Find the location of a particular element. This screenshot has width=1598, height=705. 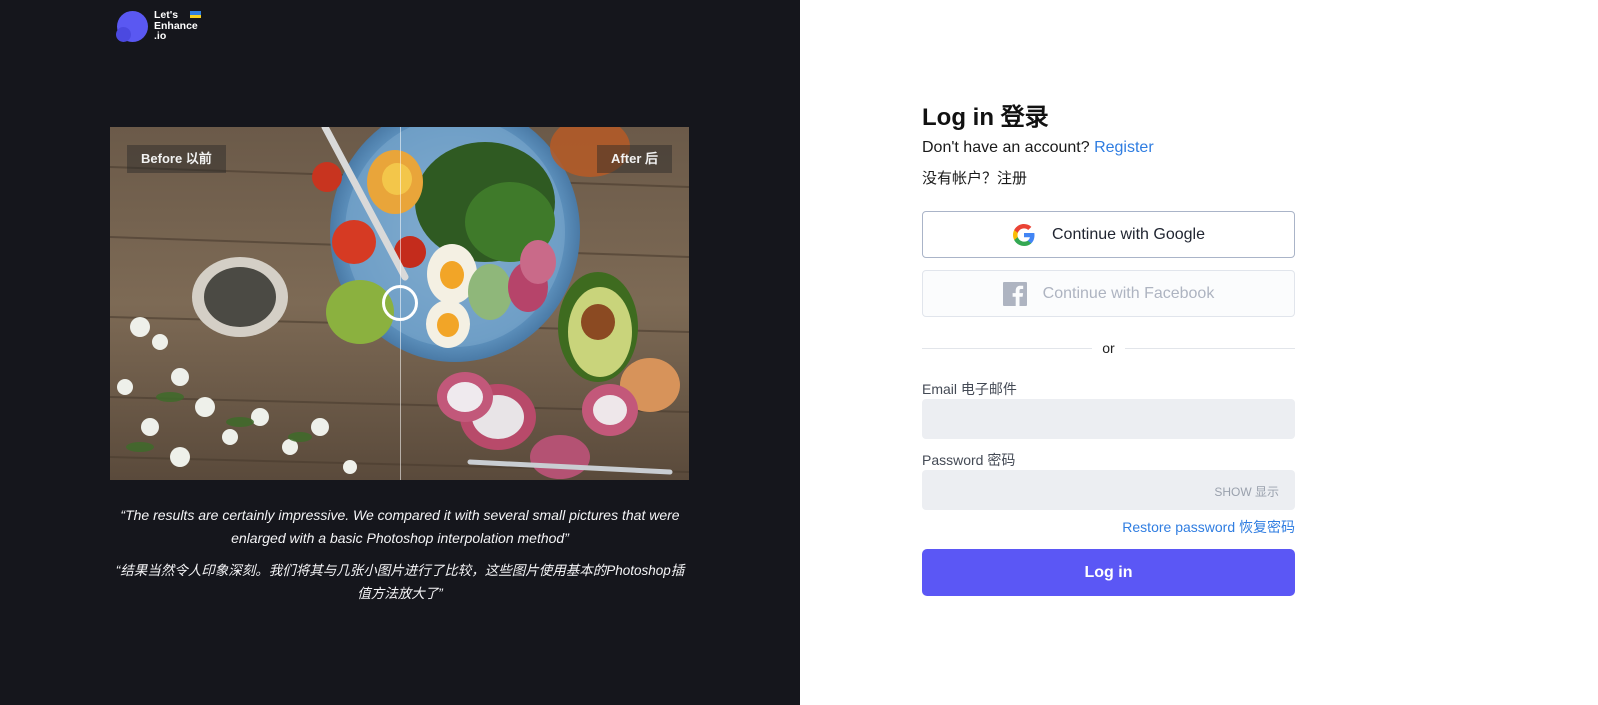

register-prompt: Don't have an account? Register is located at coordinates (1108, 148).